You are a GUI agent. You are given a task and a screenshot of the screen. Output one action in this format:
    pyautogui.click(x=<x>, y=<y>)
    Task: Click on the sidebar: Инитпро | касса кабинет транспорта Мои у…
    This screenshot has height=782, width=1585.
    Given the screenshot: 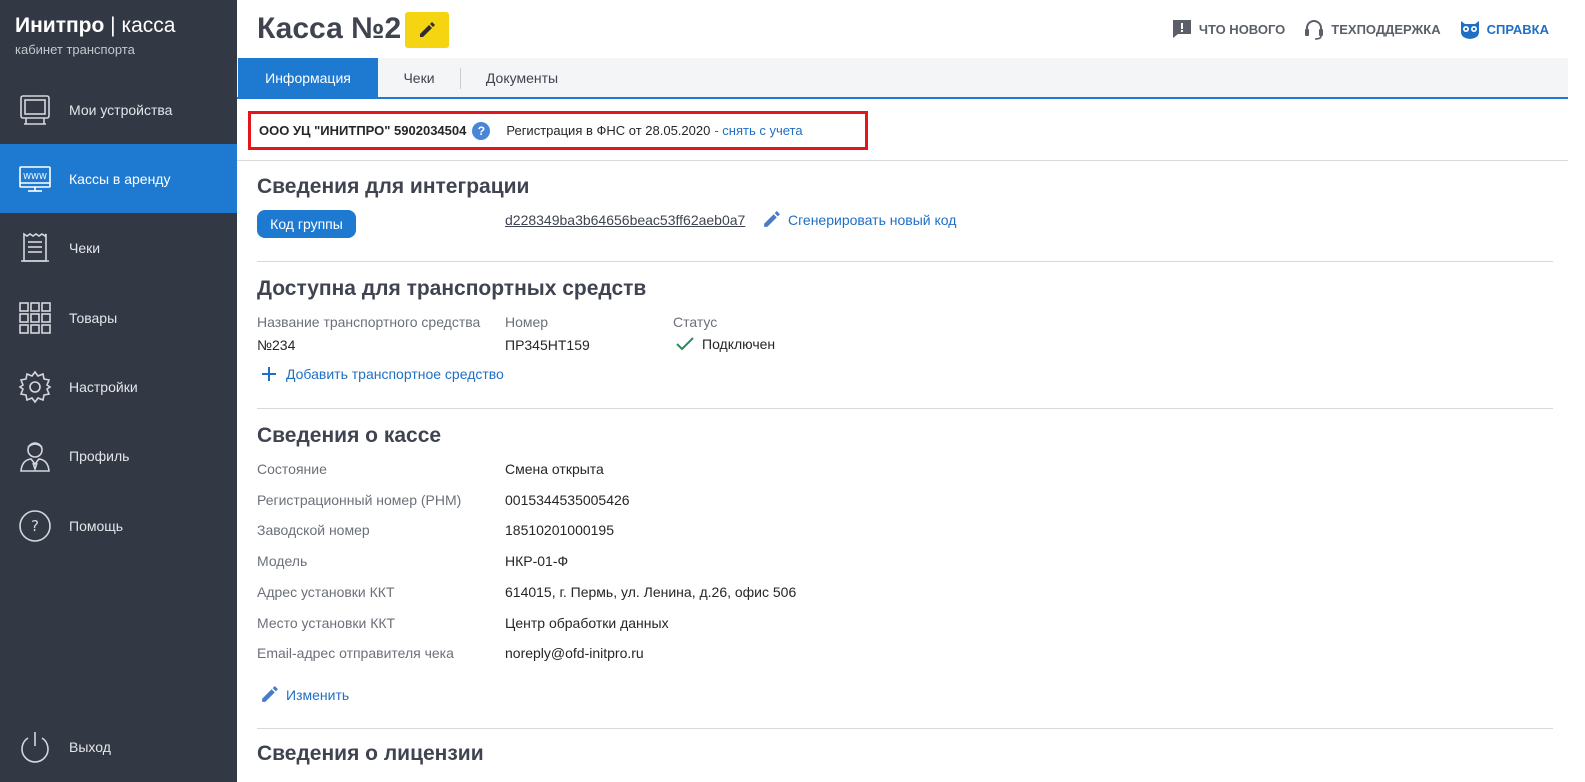 What is the action you would take?
    pyautogui.click(x=118, y=391)
    